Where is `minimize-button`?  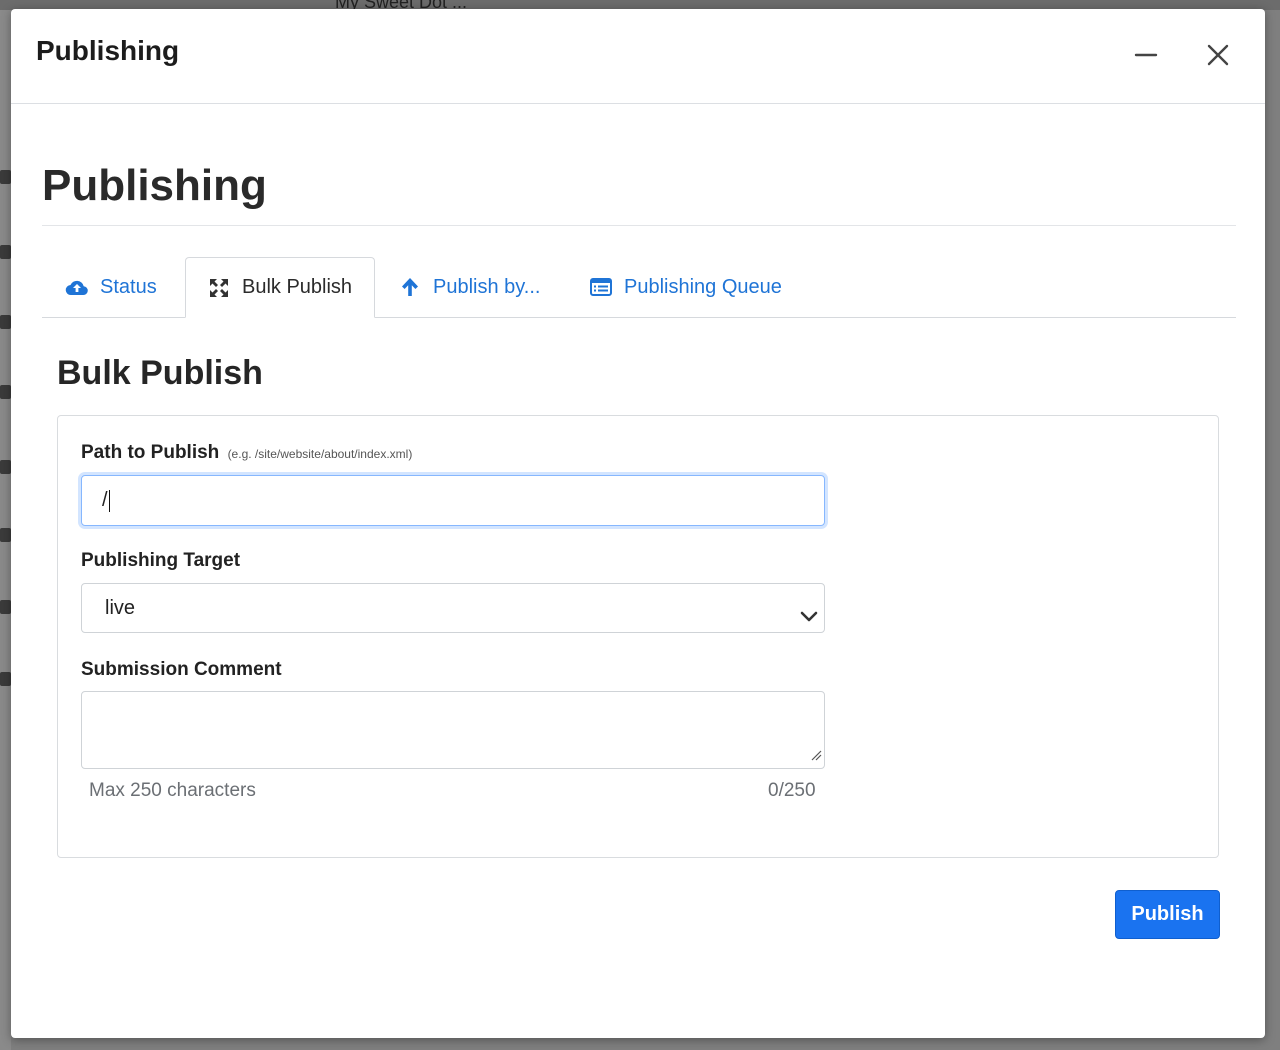 minimize-button is located at coordinates (1146, 55).